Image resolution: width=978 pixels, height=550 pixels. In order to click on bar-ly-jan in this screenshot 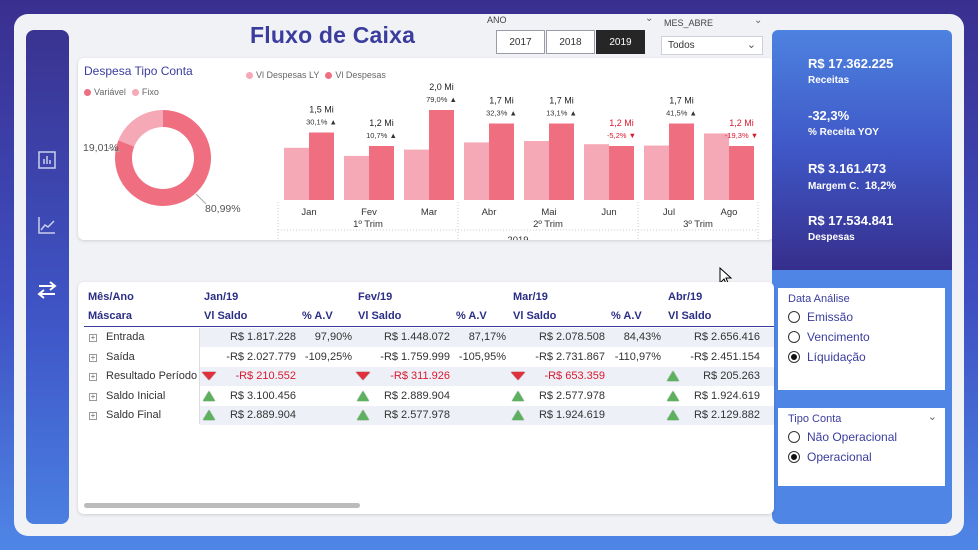, I will do `click(296, 173)`.